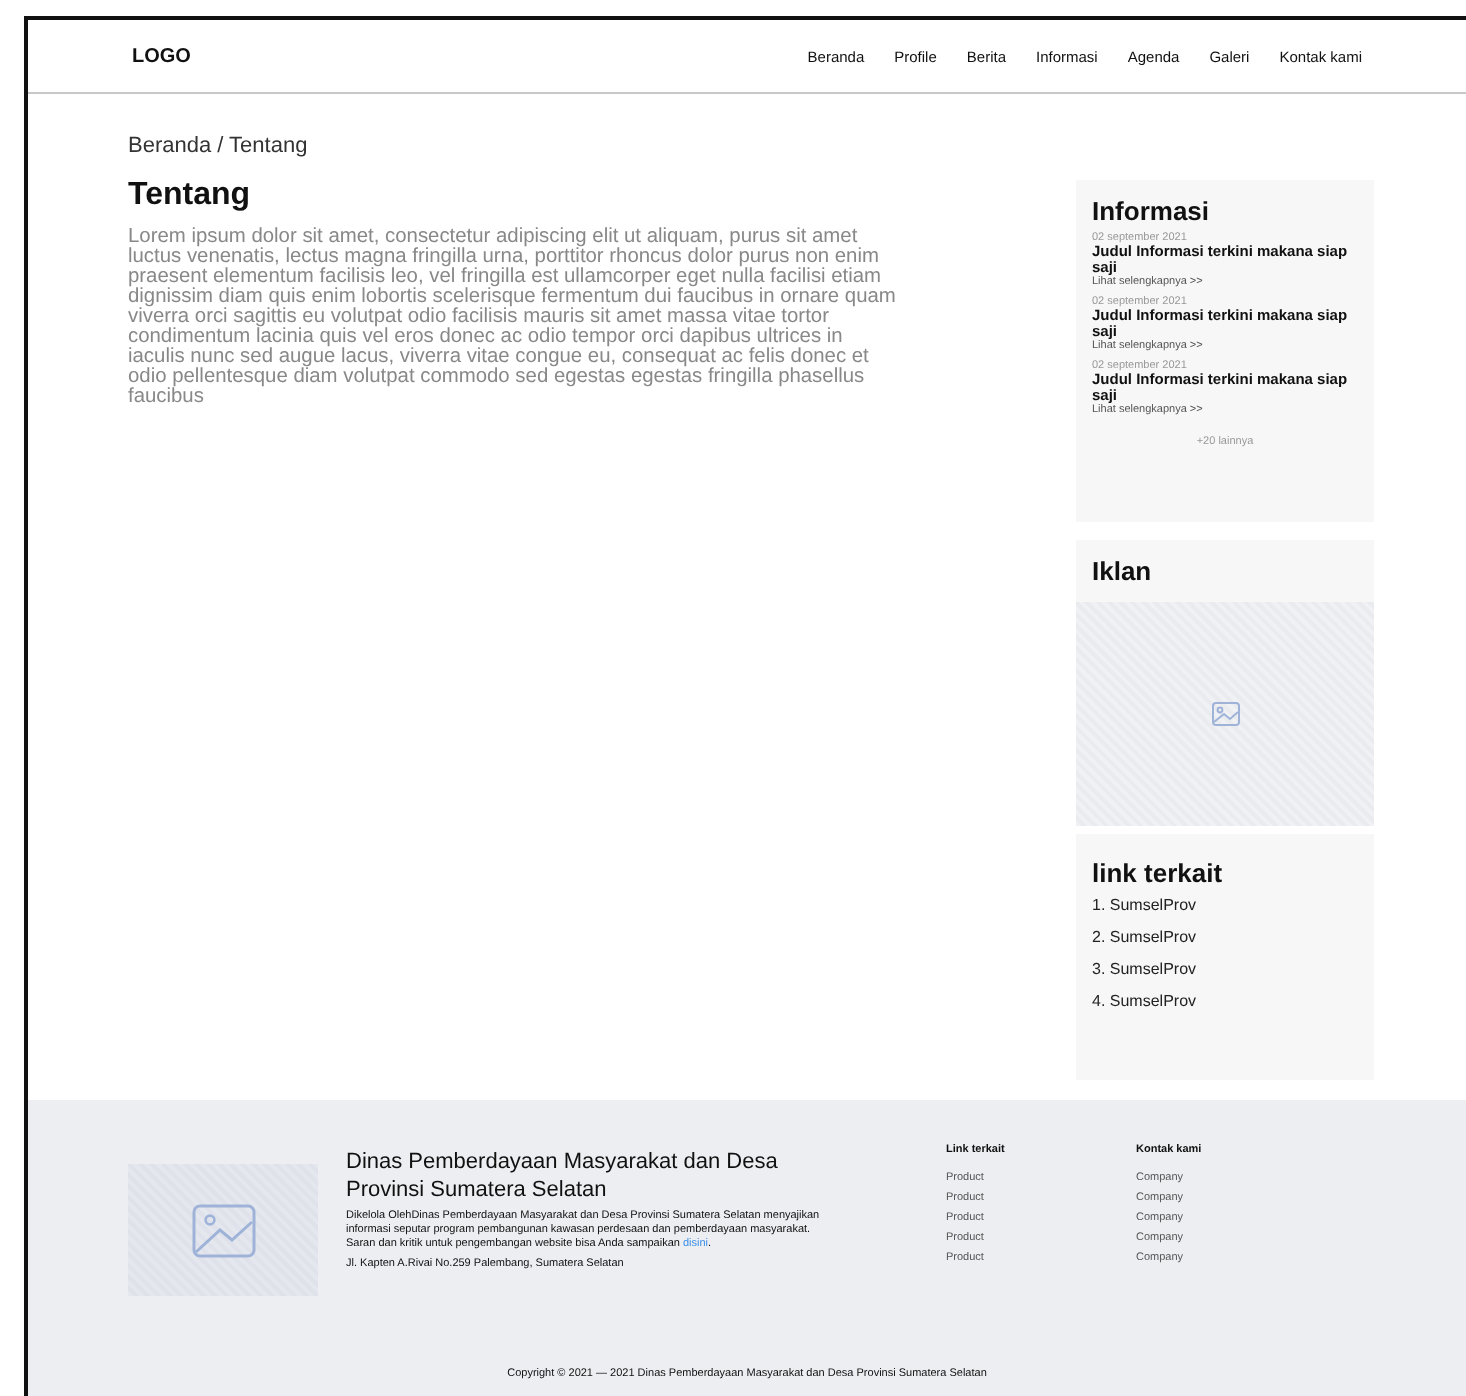 This screenshot has height=1396, width=1466. I want to click on card-title: Informasi, so click(1152, 211).